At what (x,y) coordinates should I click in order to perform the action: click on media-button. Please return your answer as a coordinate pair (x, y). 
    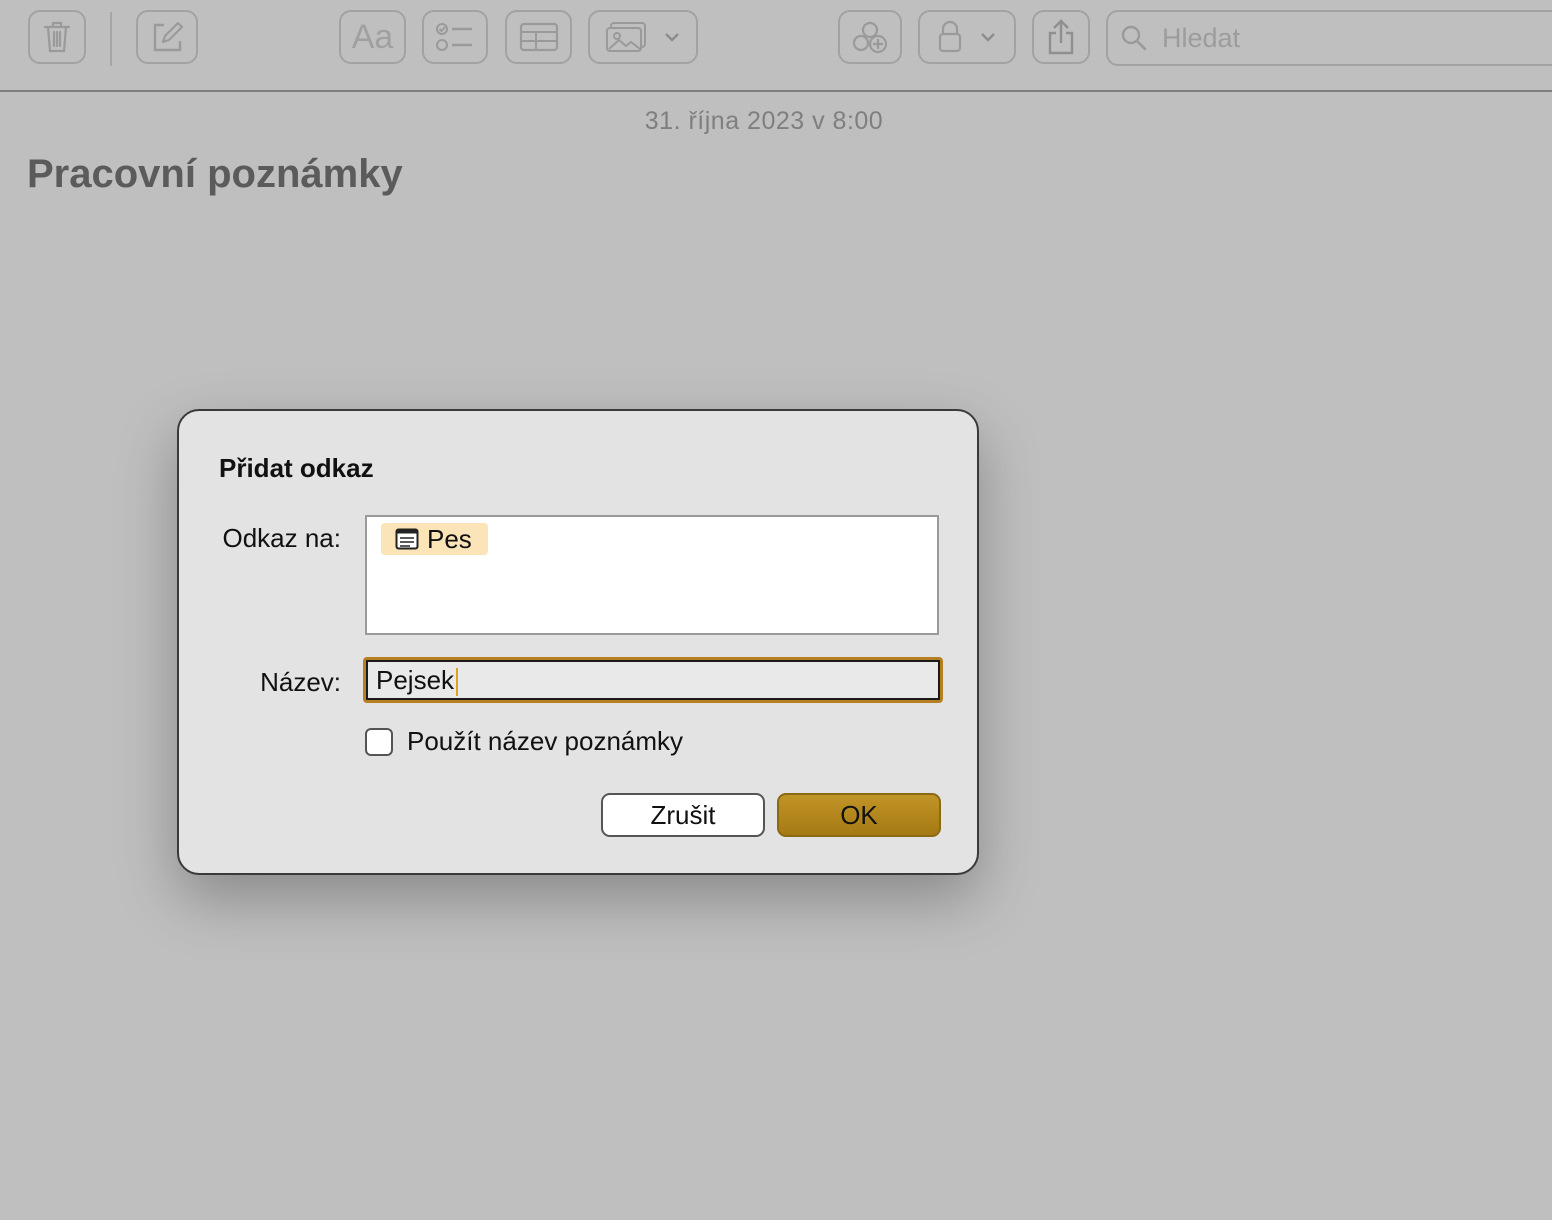
    Looking at the image, I should click on (643, 37).